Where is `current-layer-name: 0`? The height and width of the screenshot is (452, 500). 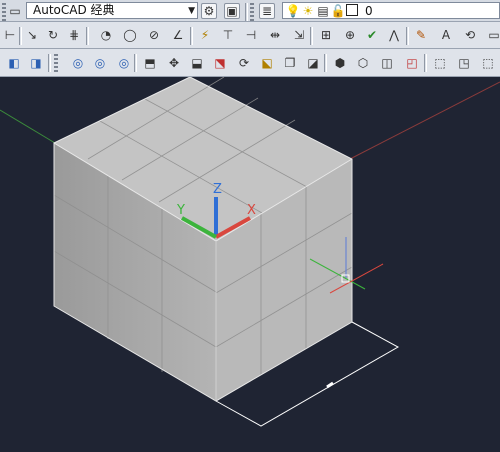 current-layer-name: 0 is located at coordinates (369, 11).